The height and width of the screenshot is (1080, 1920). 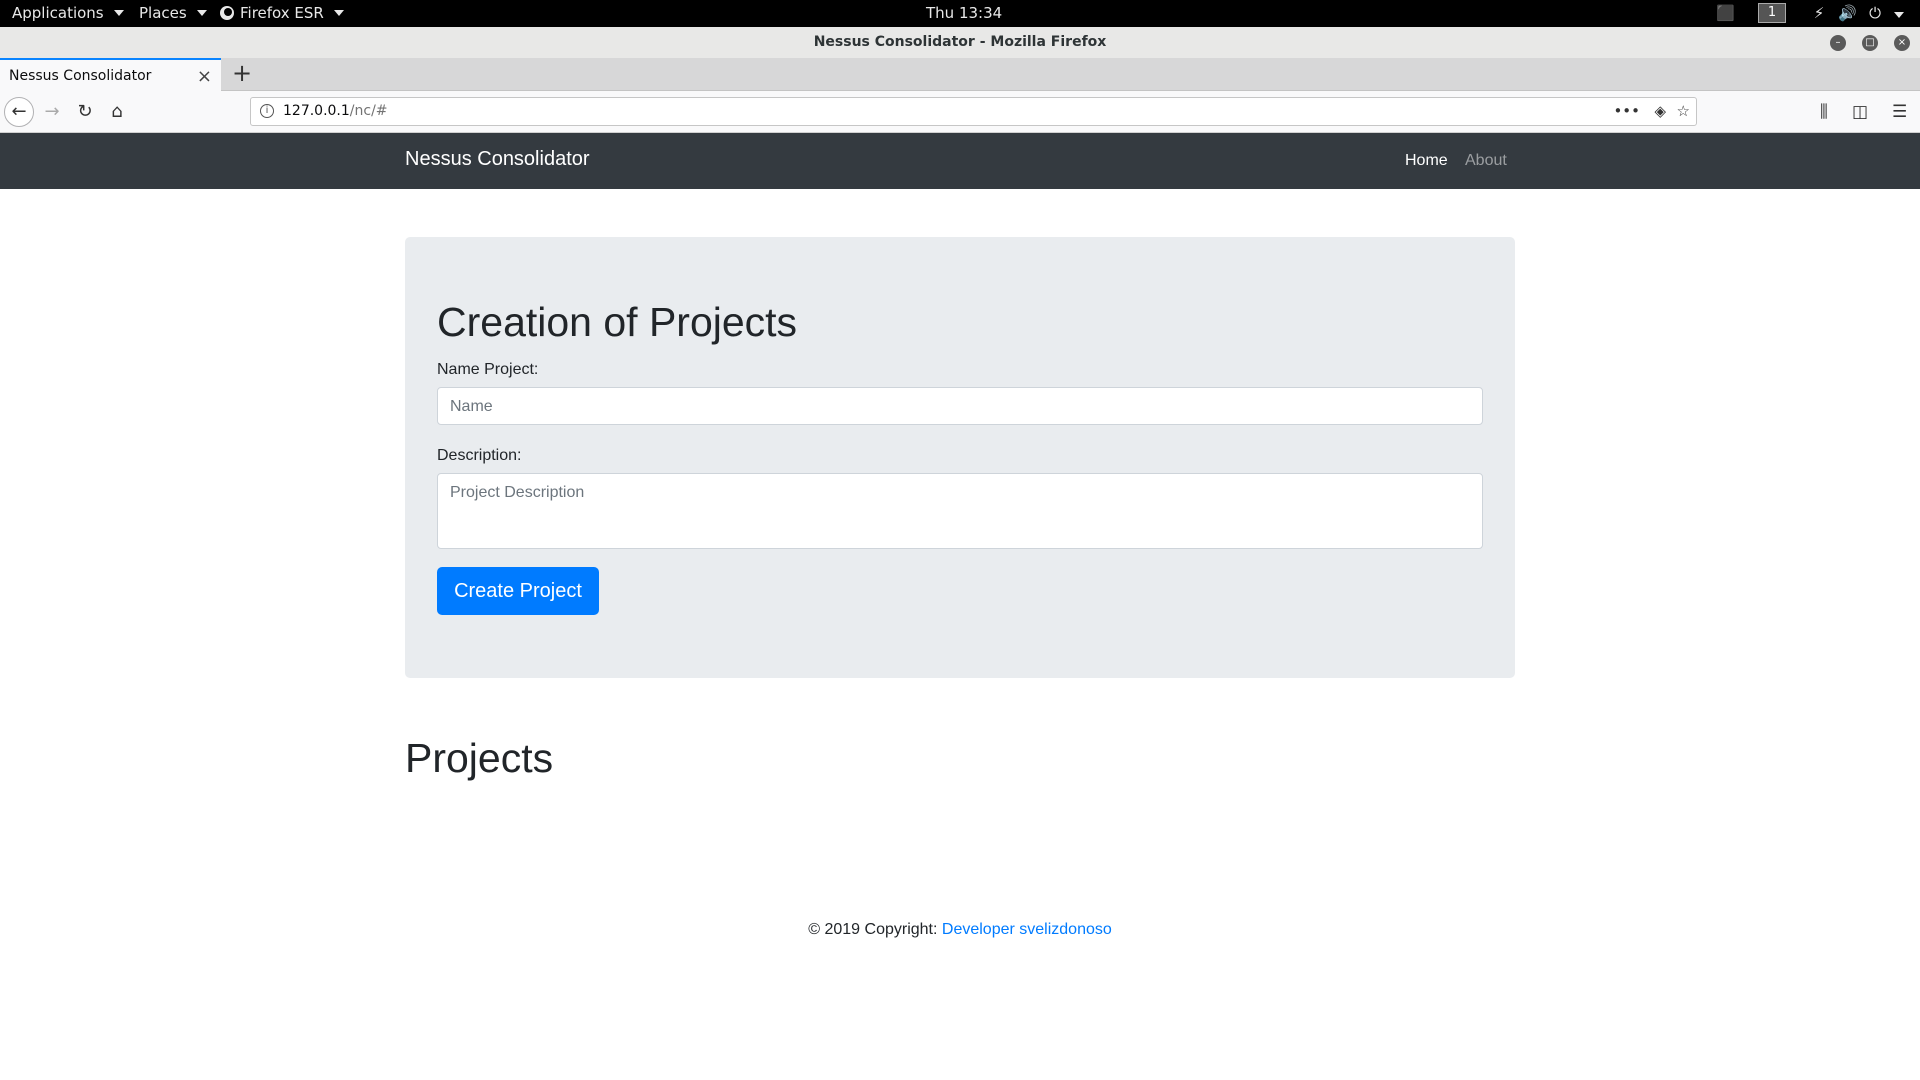 I want to click on browser-label: Firefox ESR, so click(x=282, y=13).